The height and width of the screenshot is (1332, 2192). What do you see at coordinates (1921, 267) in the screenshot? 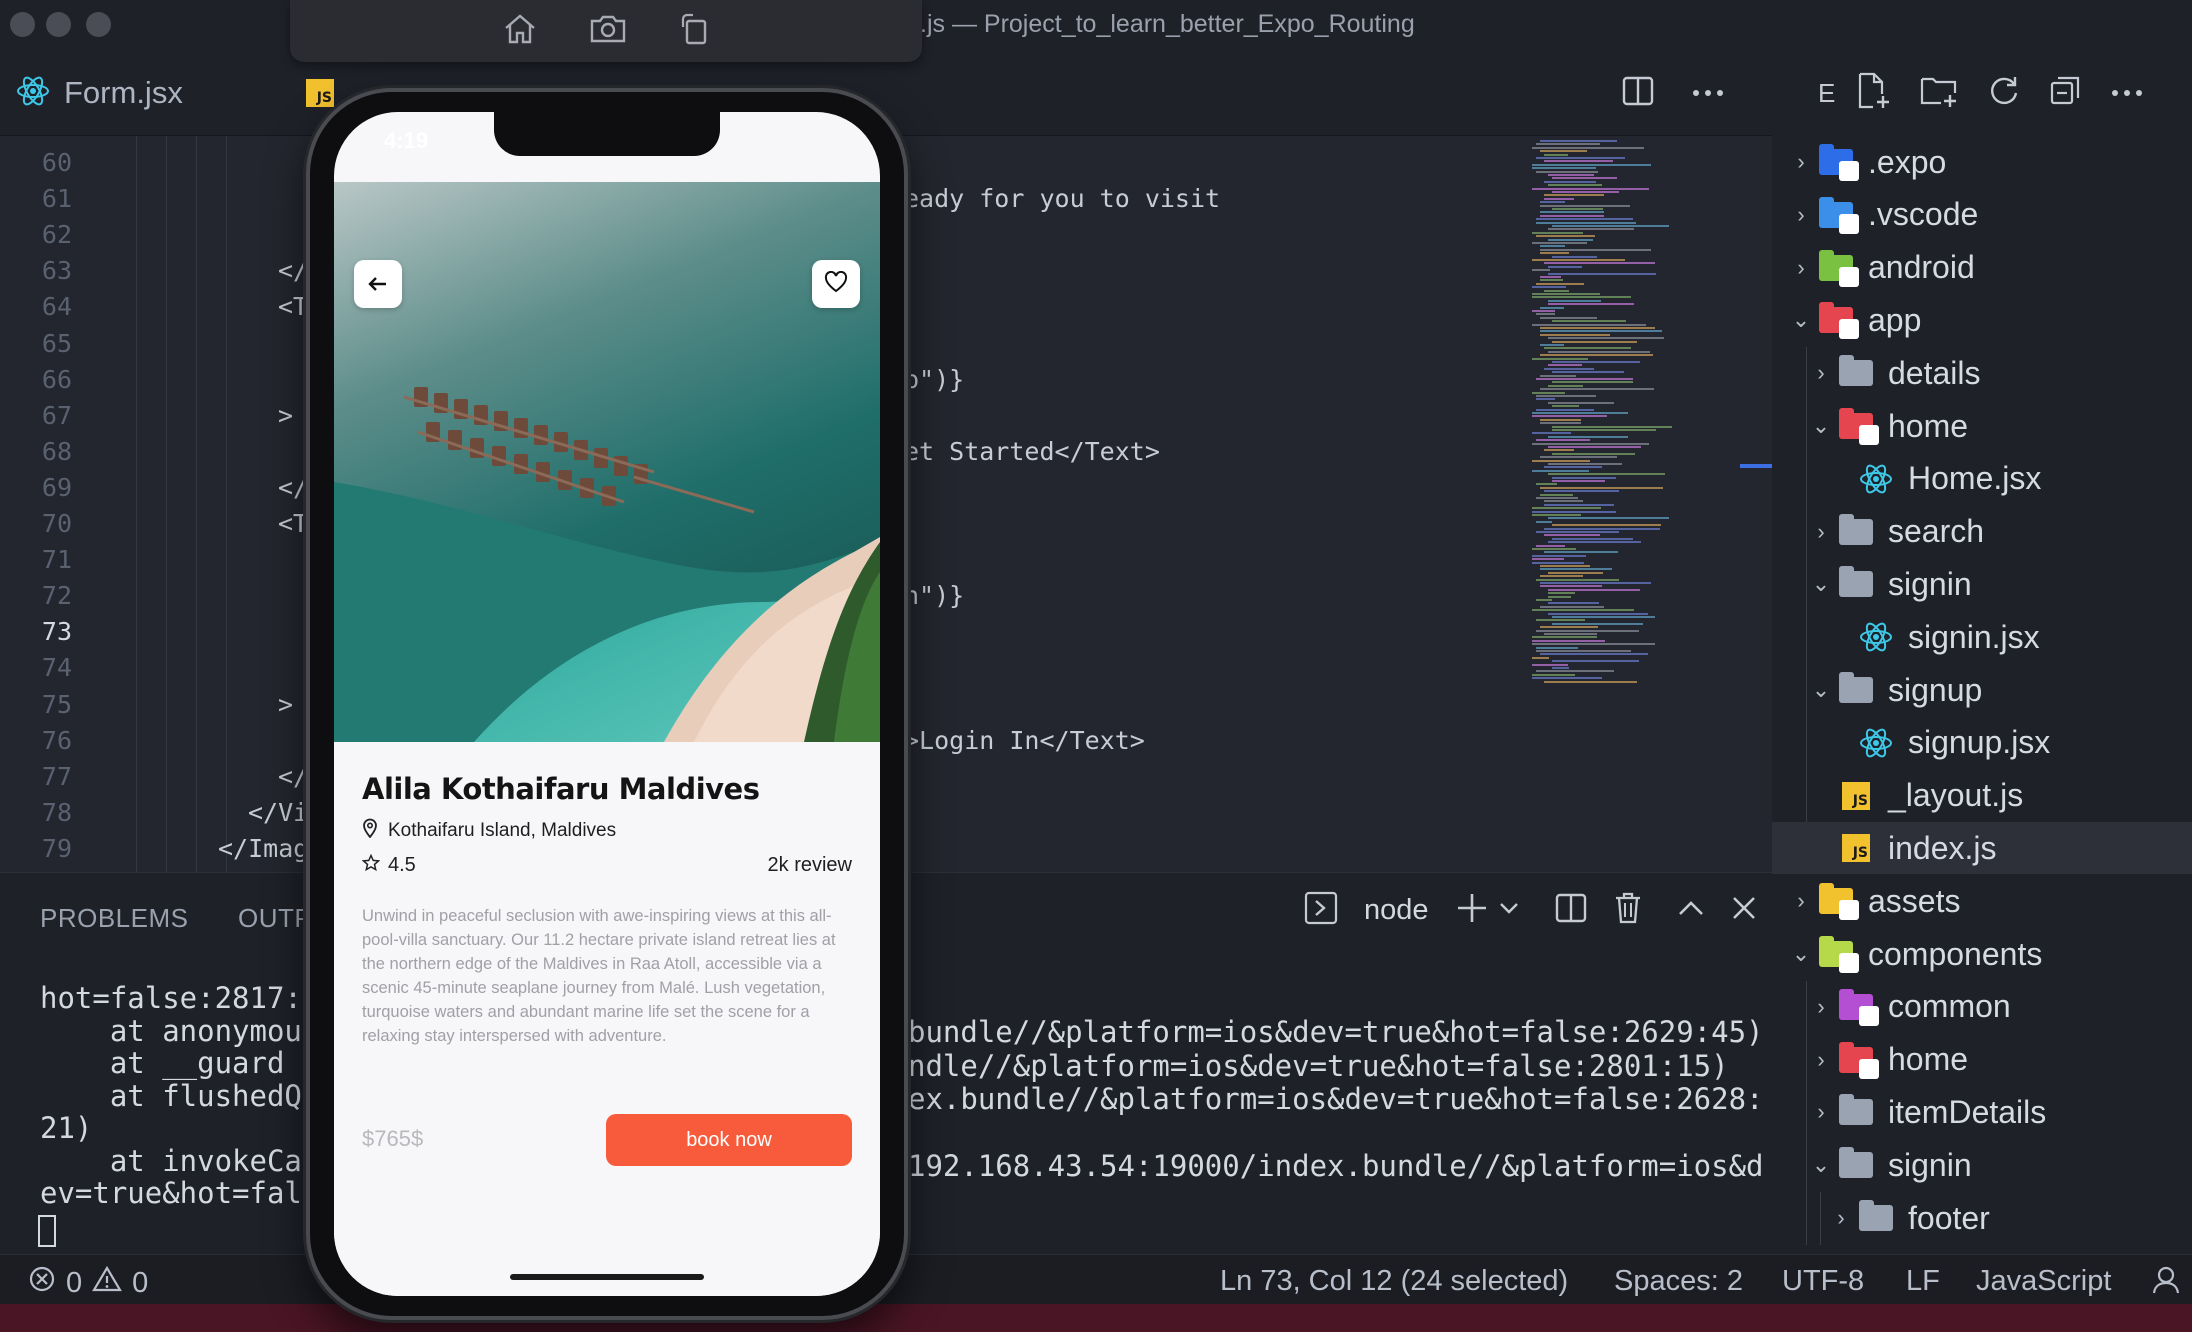
I see `tree-item-label: android` at bounding box center [1921, 267].